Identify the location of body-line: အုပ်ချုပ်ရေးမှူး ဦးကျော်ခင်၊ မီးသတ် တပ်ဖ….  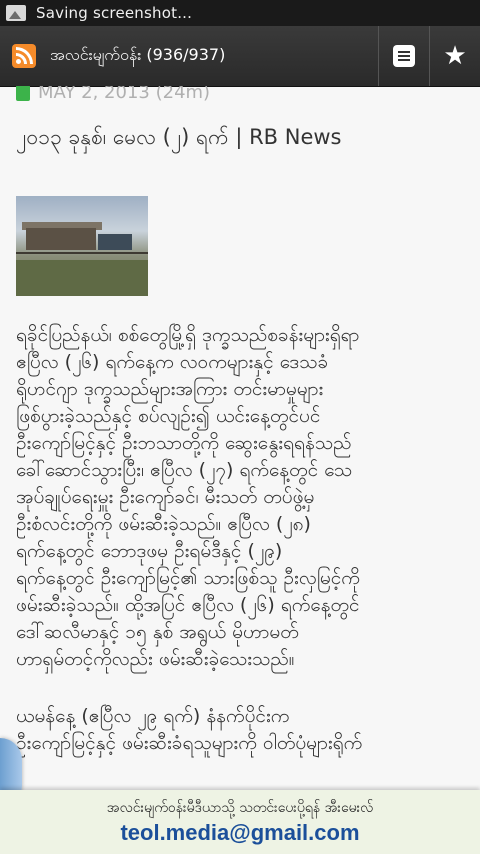
(165, 497).